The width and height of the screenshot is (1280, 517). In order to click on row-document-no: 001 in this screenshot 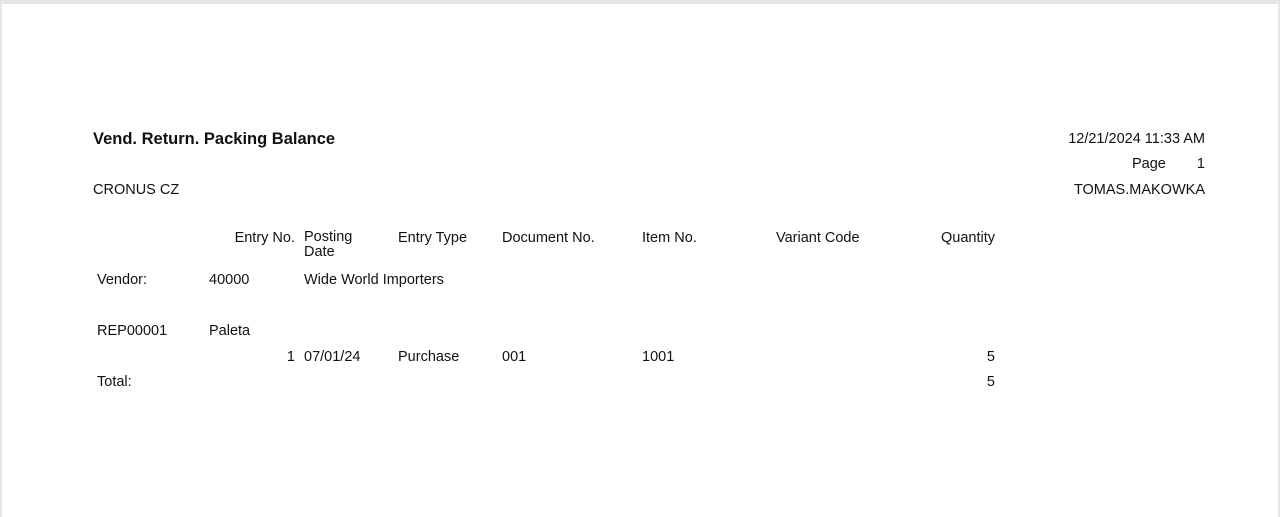, I will do `click(514, 357)`.